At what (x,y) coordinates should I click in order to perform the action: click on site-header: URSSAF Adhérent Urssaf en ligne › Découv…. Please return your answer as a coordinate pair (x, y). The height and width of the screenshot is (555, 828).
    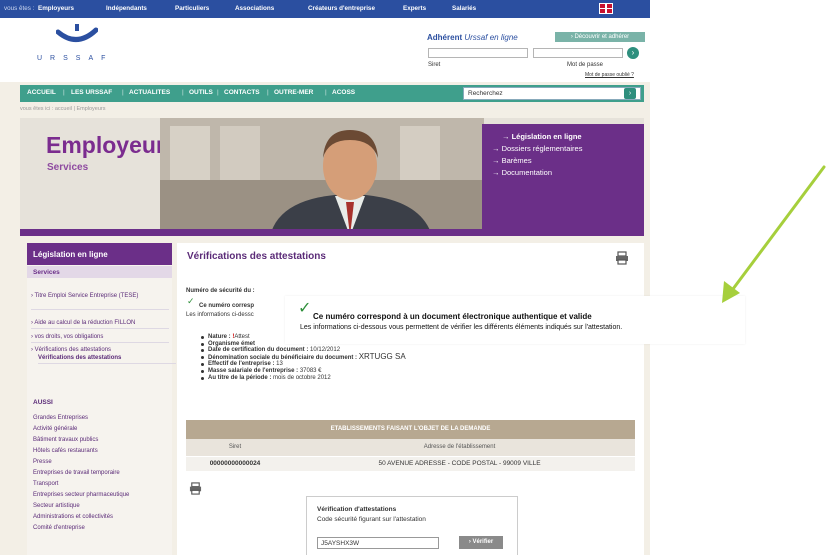
    Looking at the image, I should click on (325, 50).